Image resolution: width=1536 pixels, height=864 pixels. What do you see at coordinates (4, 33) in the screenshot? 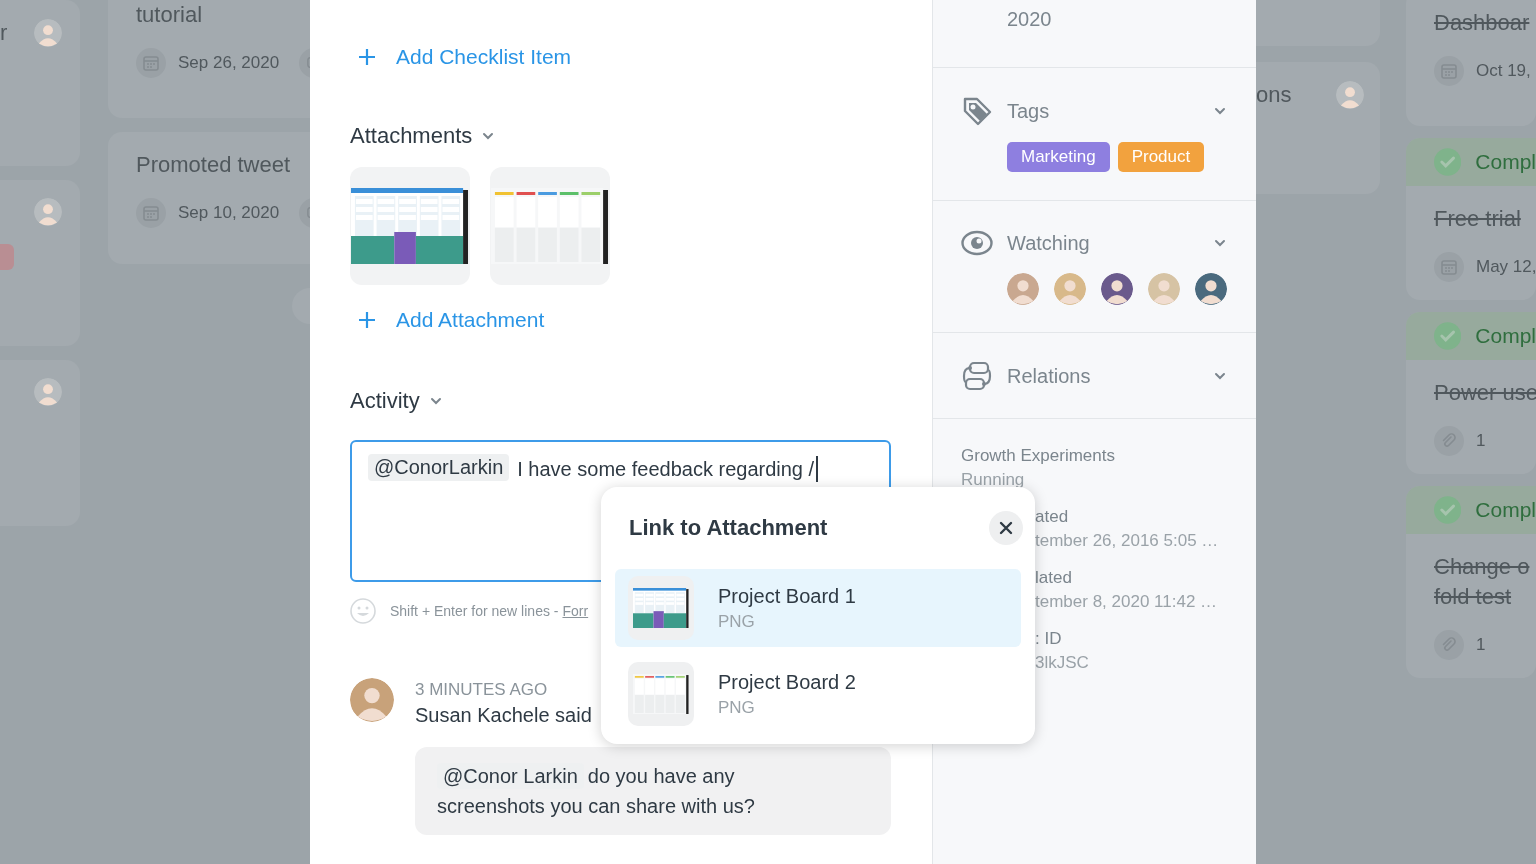
I see `card-title: r` at bounding box center [4, 33].